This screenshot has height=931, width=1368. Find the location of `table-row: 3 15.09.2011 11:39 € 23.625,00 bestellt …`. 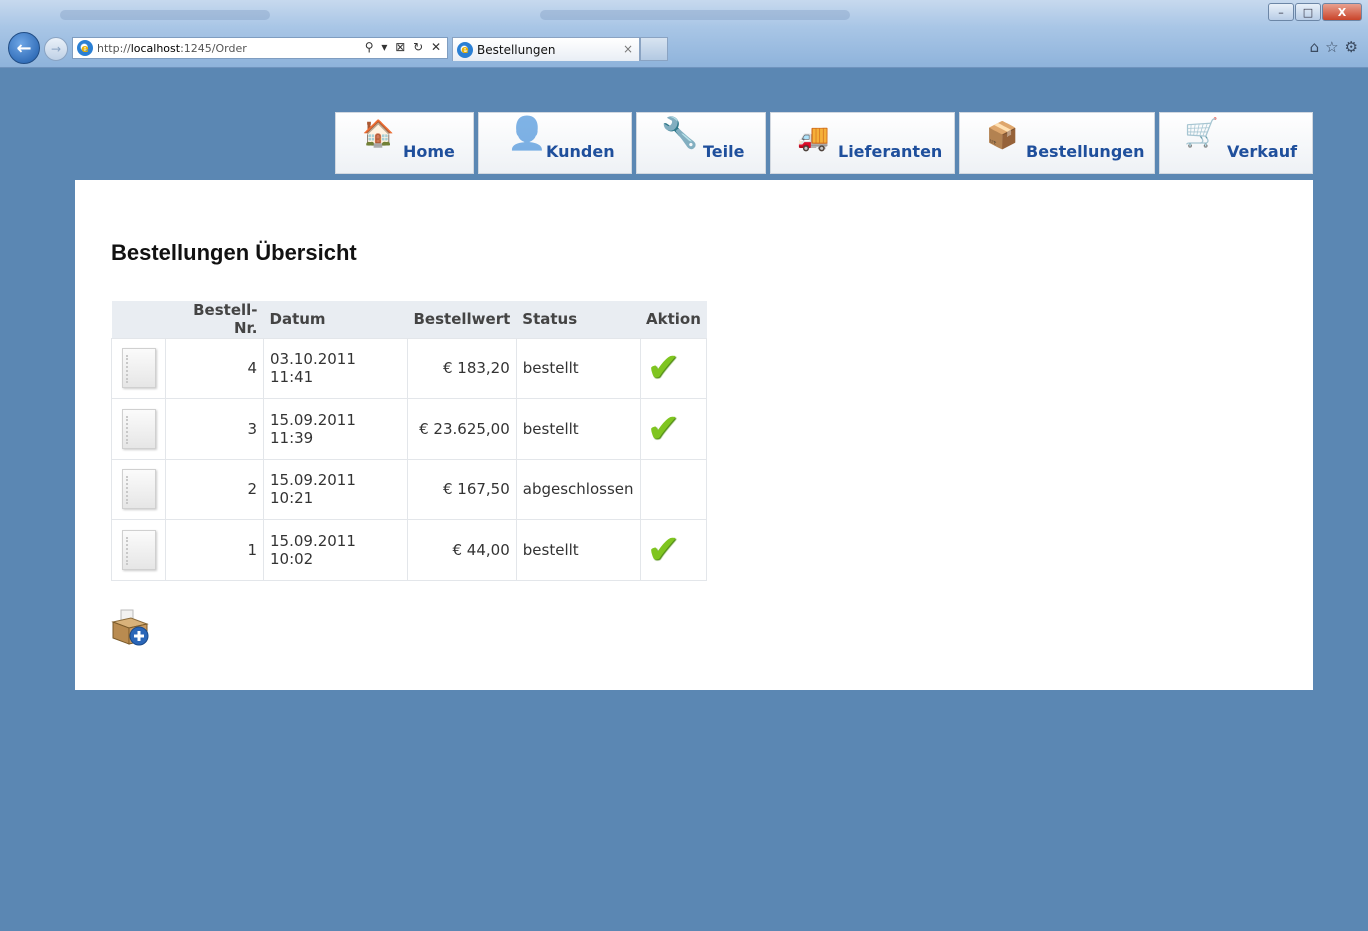

table-row: 3 15.09.2011 11:39 € 23.625,00 bestellt … is located at coordinates (409, 429).